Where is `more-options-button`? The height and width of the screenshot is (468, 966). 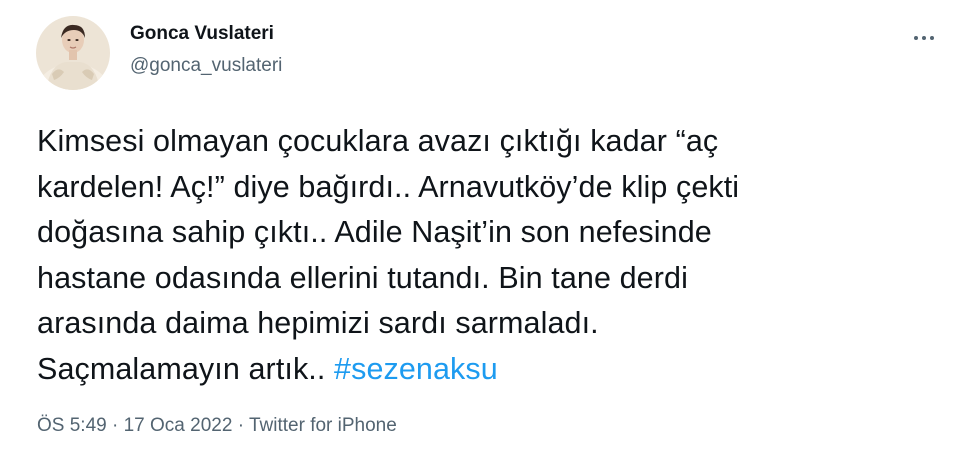
more-options-button is located at coordinates (924, 38).